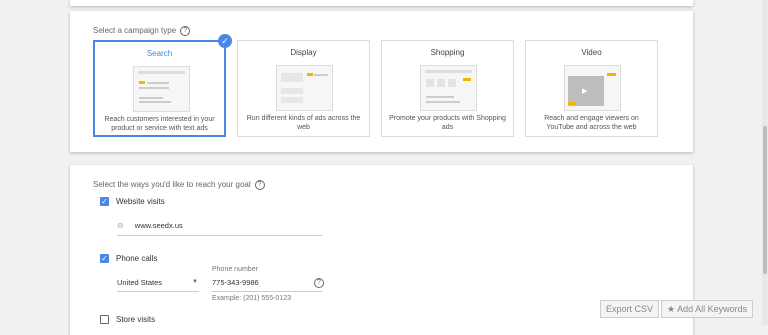 The height and width of the screenshot is (335, 768). I want to click on tile-search-name: Search, so click(159, 53).